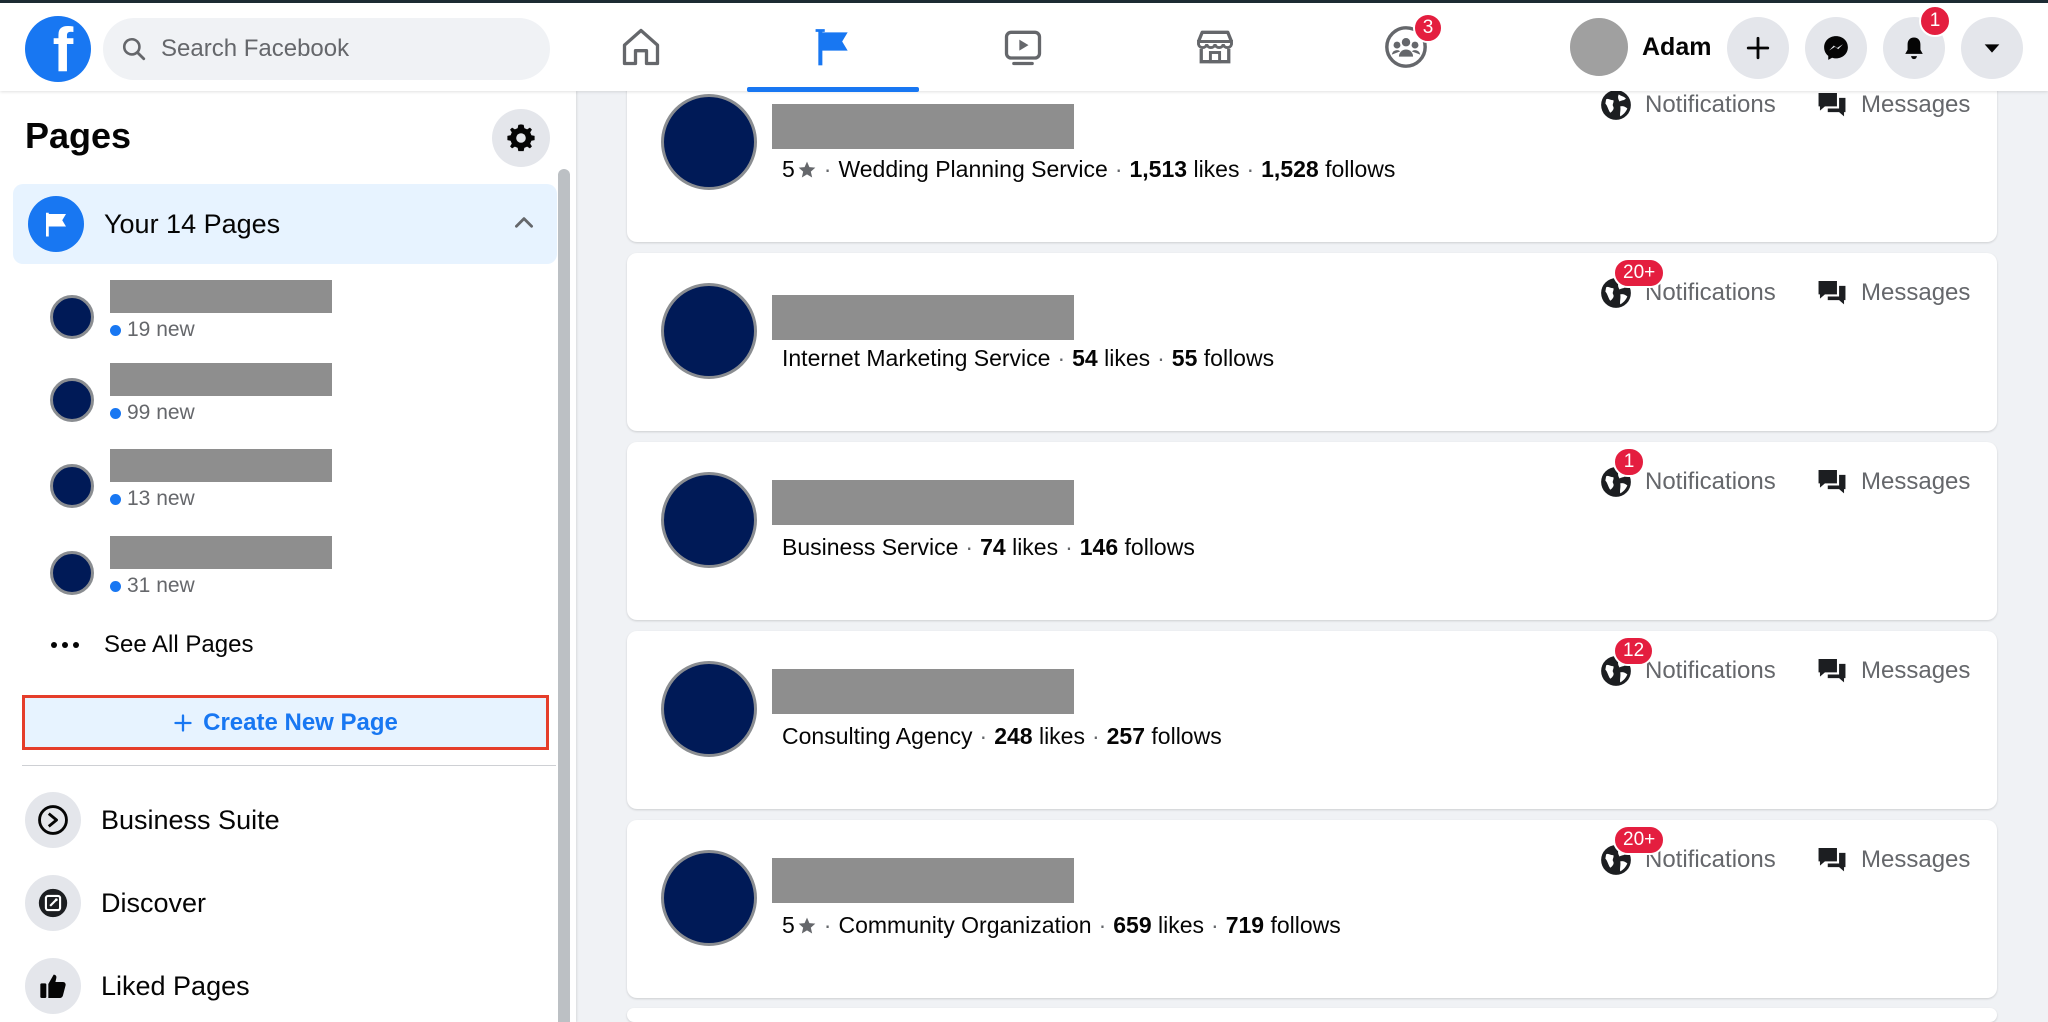  I want to click on gear-icon, so click(521, 138).